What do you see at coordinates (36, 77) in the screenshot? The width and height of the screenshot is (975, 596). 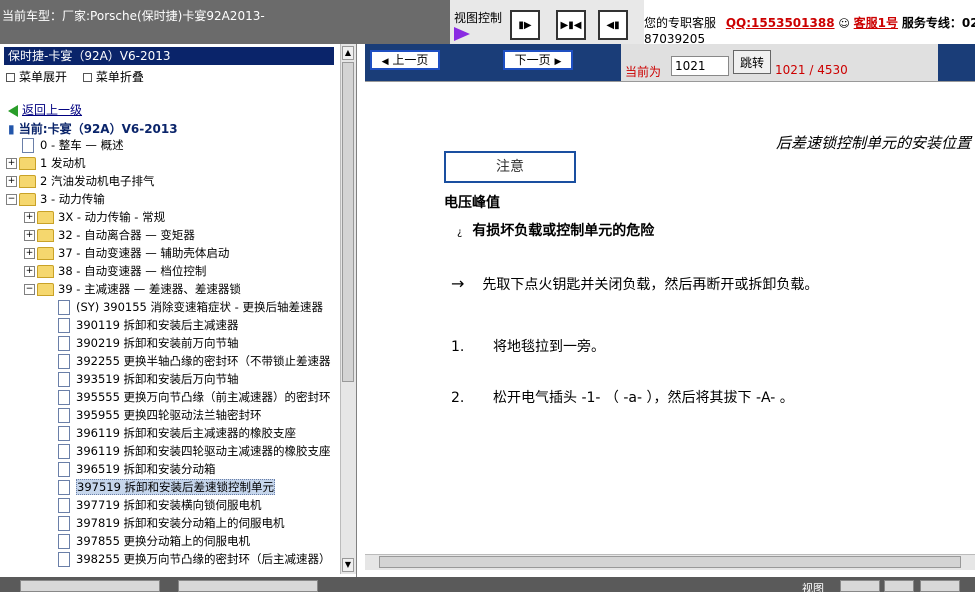 I see `expand-all-button: 菜单展开` at bounding box center [36, 77].